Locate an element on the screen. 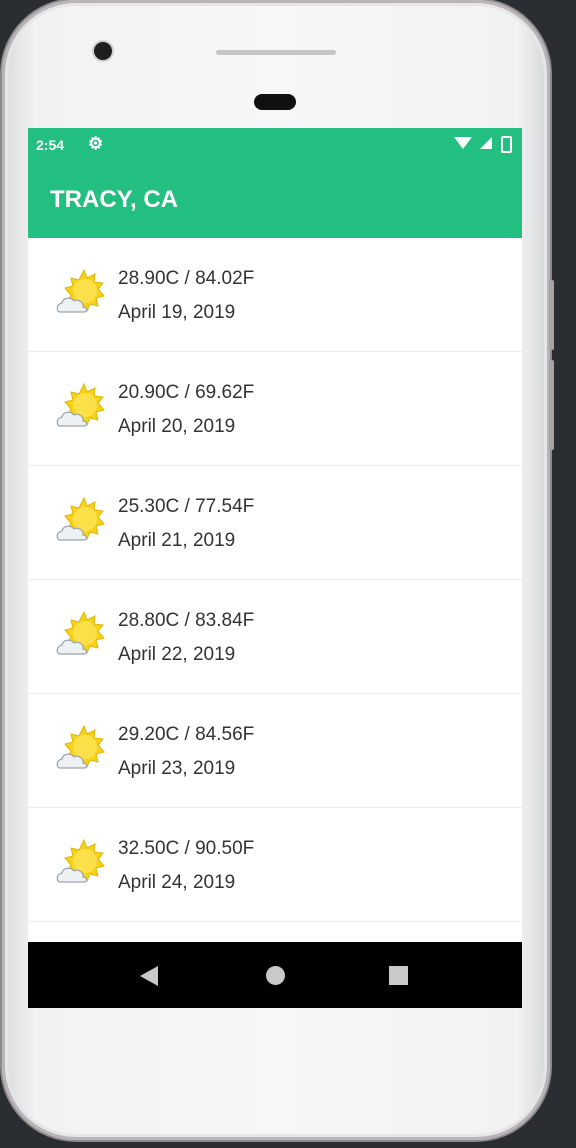 The width and height of the screenshot is (576, 1148). settings-icon: ⚙ is located at coordinates (96, 143).